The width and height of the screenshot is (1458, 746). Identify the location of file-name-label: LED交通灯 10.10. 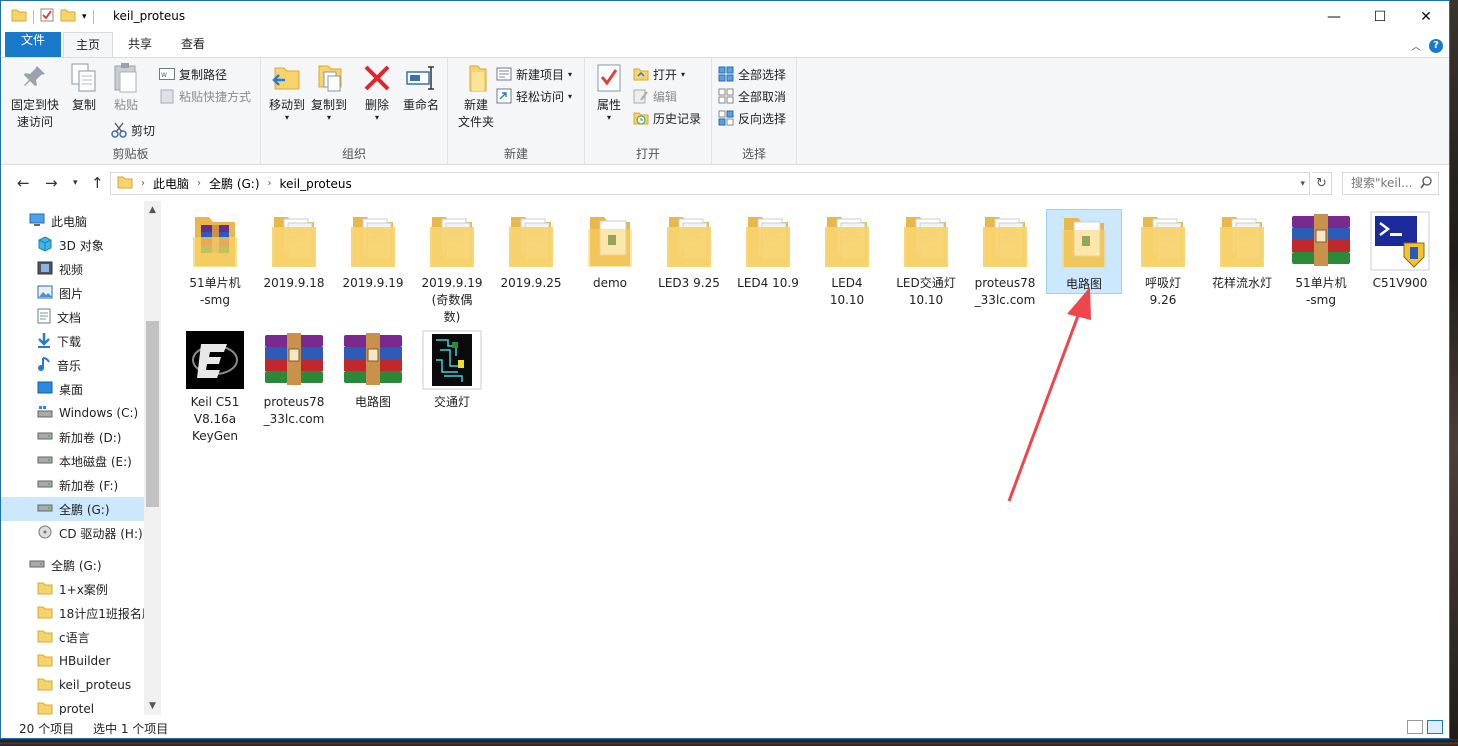
(926, 291).